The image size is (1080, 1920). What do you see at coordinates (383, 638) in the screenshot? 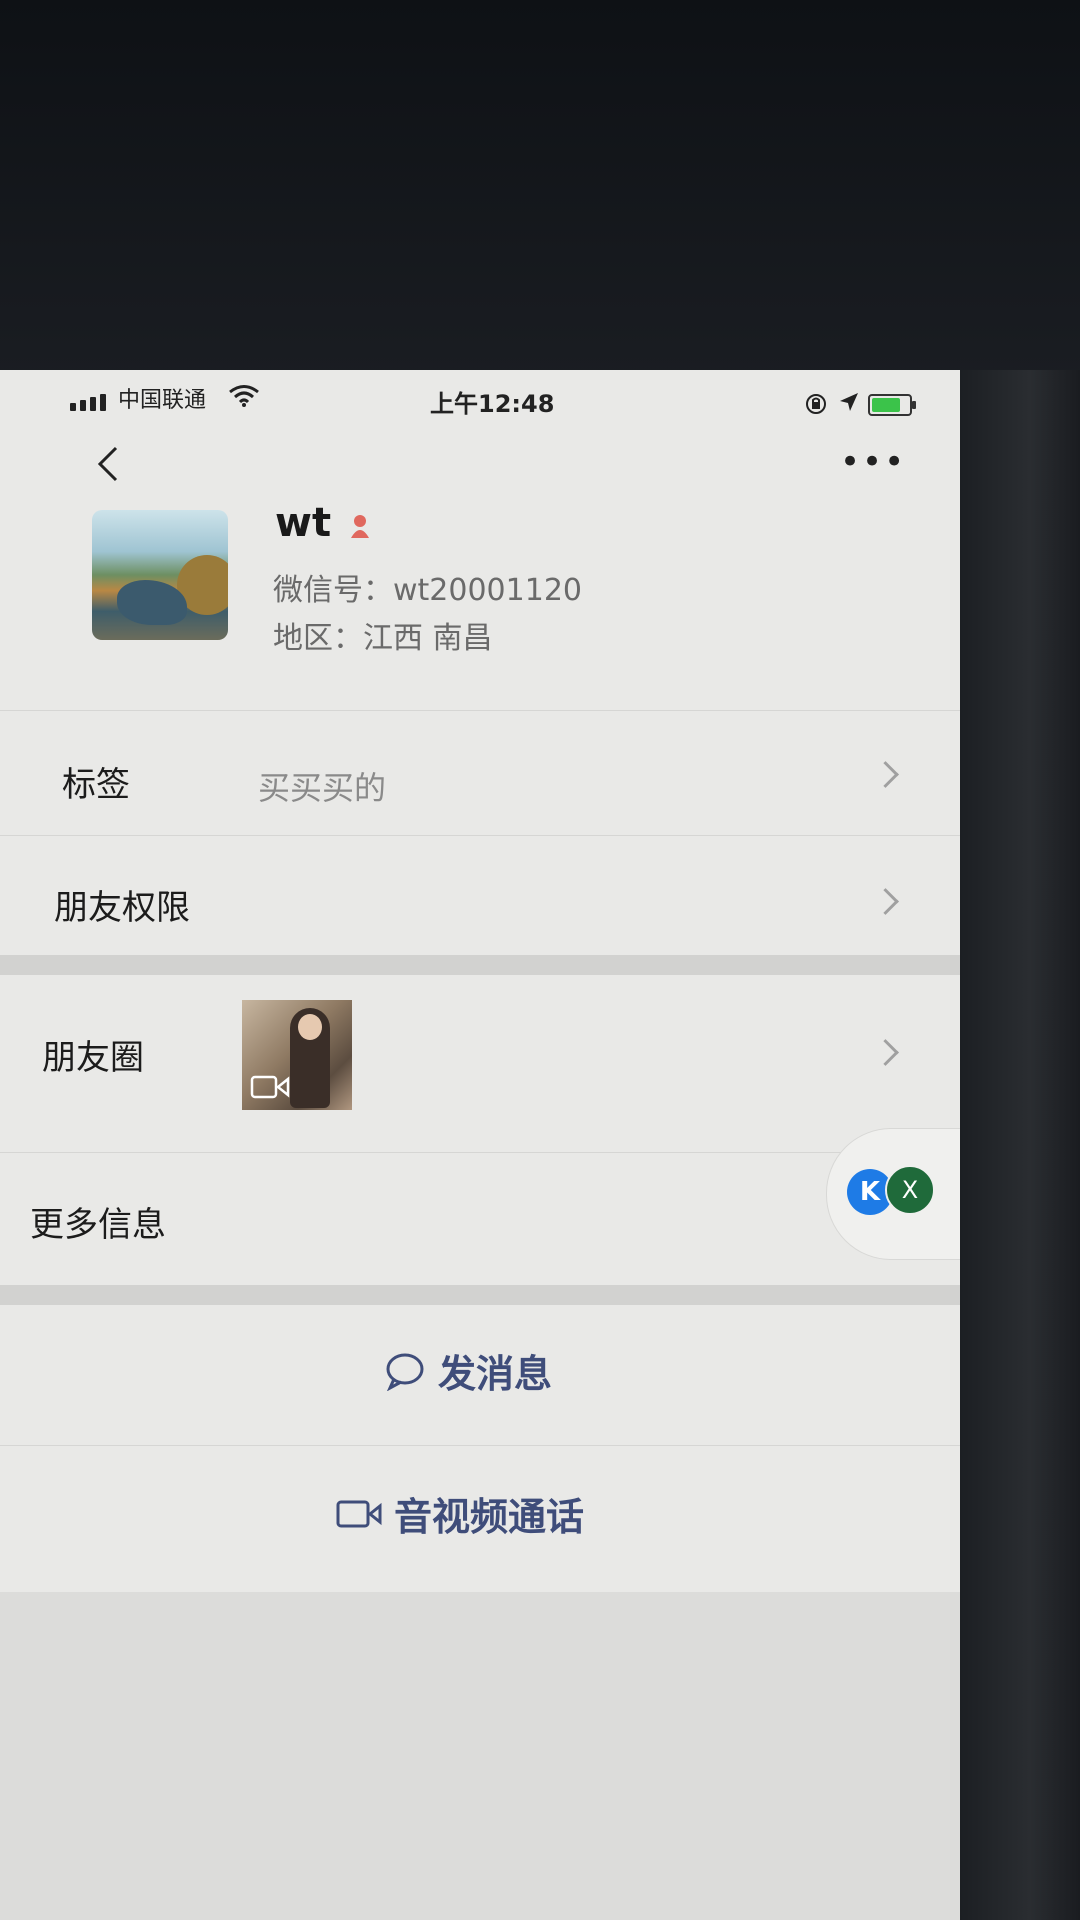
I see `region: 地区：江西 南昌` at bounding box center [383, 638].